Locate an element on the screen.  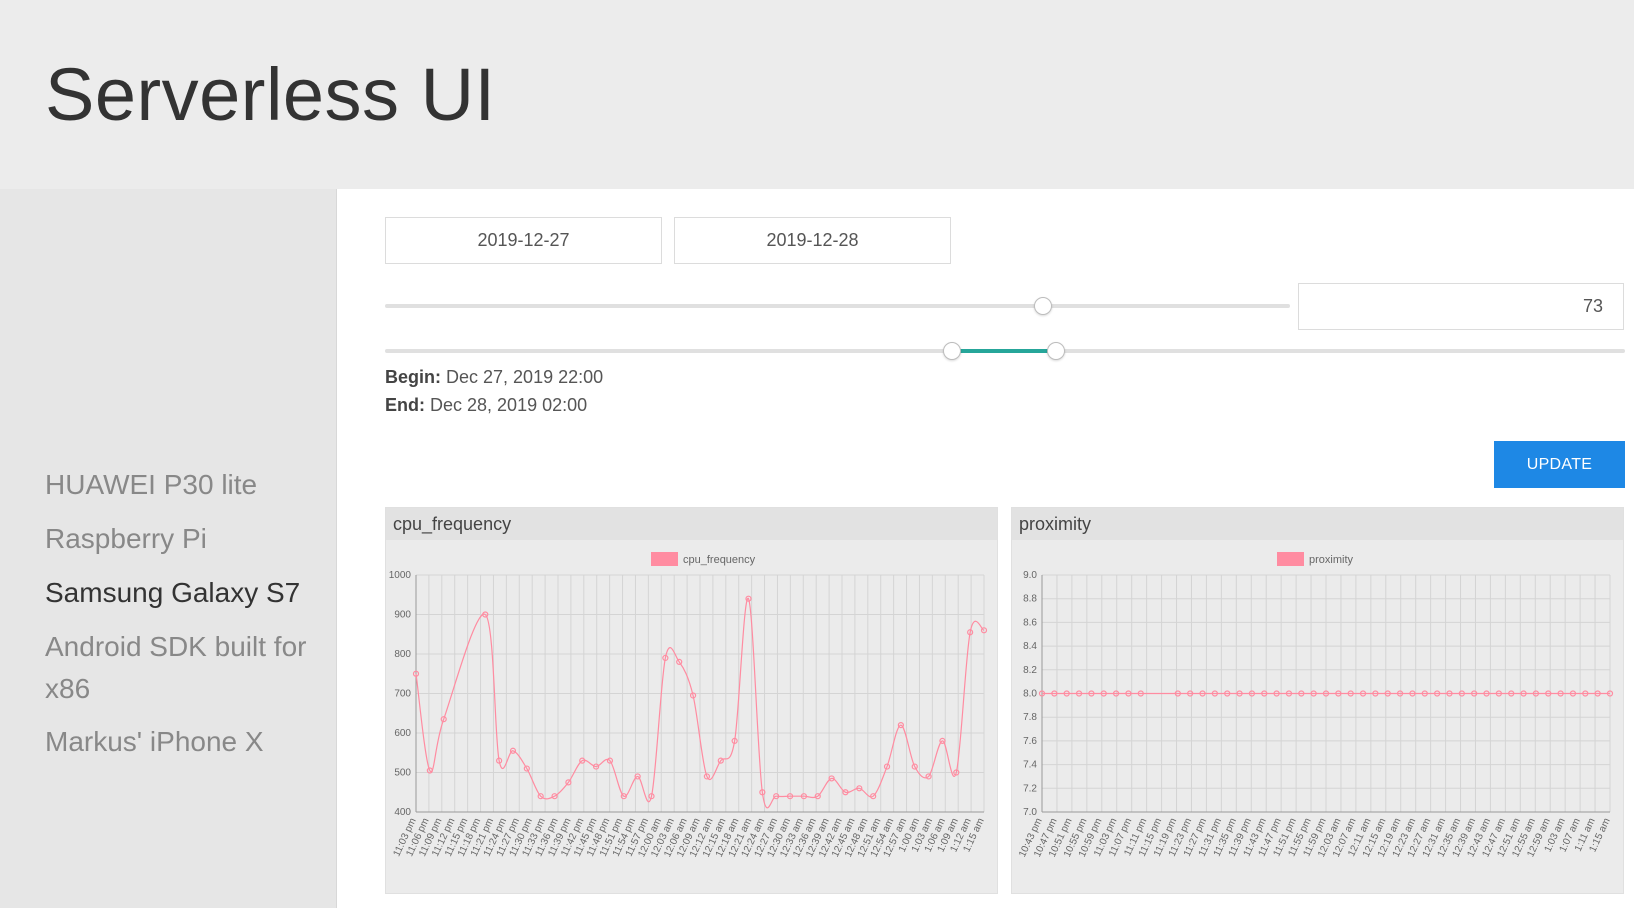
end-info: End: Dec 28, 2019 02:00 is located at coordinates (486, 405).